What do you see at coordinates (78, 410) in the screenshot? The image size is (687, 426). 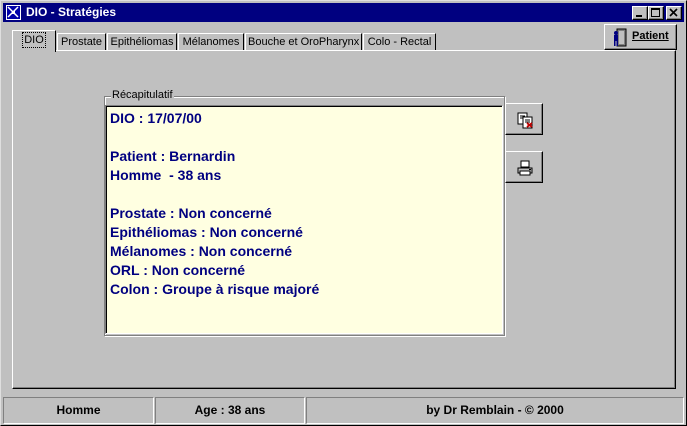 I see `status-sex: Homme` at bounding box center [78, 410].